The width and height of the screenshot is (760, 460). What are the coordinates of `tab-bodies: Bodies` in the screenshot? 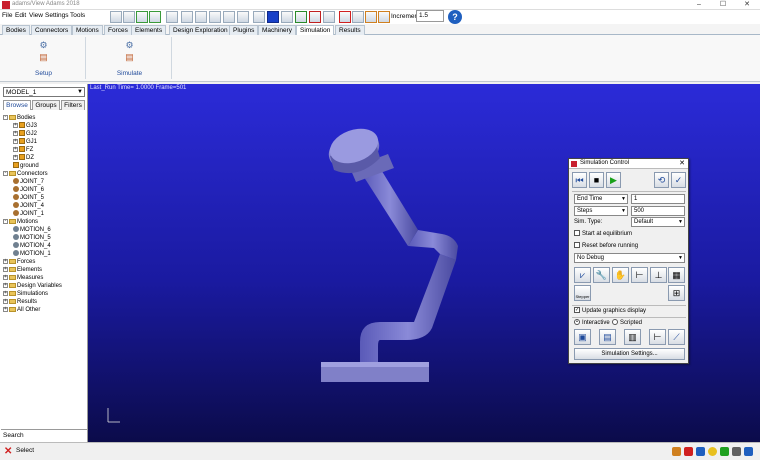 It's located at (16, 30).